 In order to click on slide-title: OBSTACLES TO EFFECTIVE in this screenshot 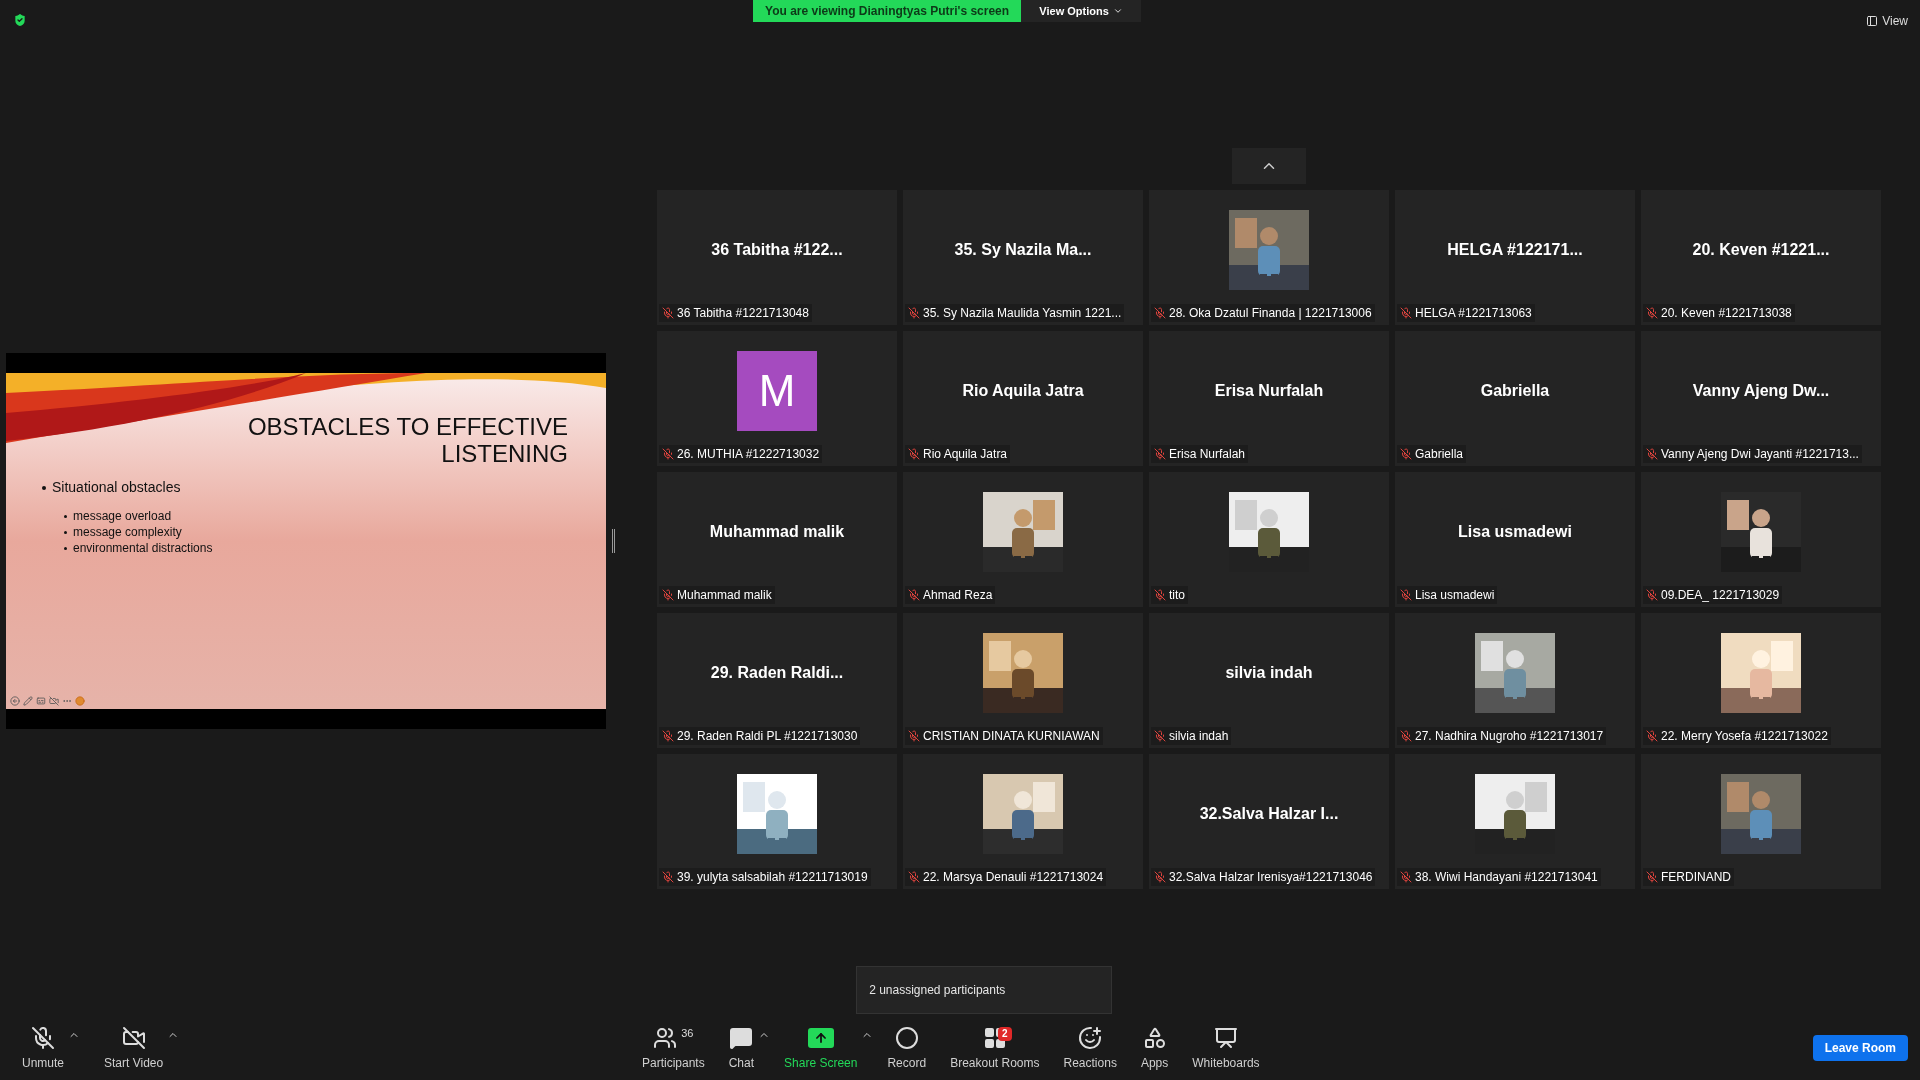, I will do `click(407, 426)`.